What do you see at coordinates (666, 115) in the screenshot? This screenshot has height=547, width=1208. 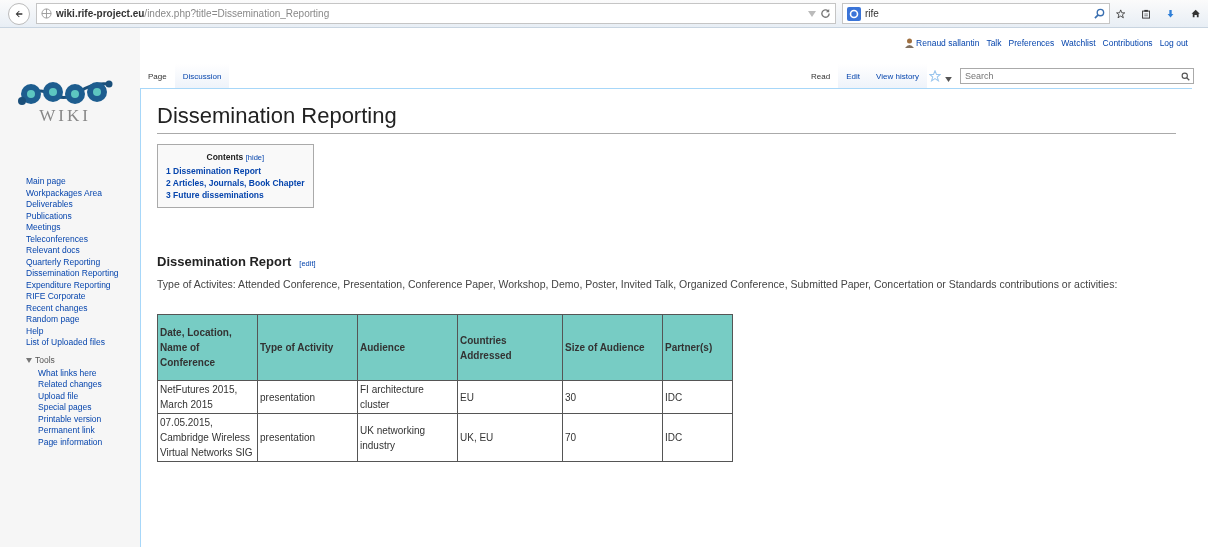 I see `page-title: Dissemination Reporting` at bounding box center [666, 115].